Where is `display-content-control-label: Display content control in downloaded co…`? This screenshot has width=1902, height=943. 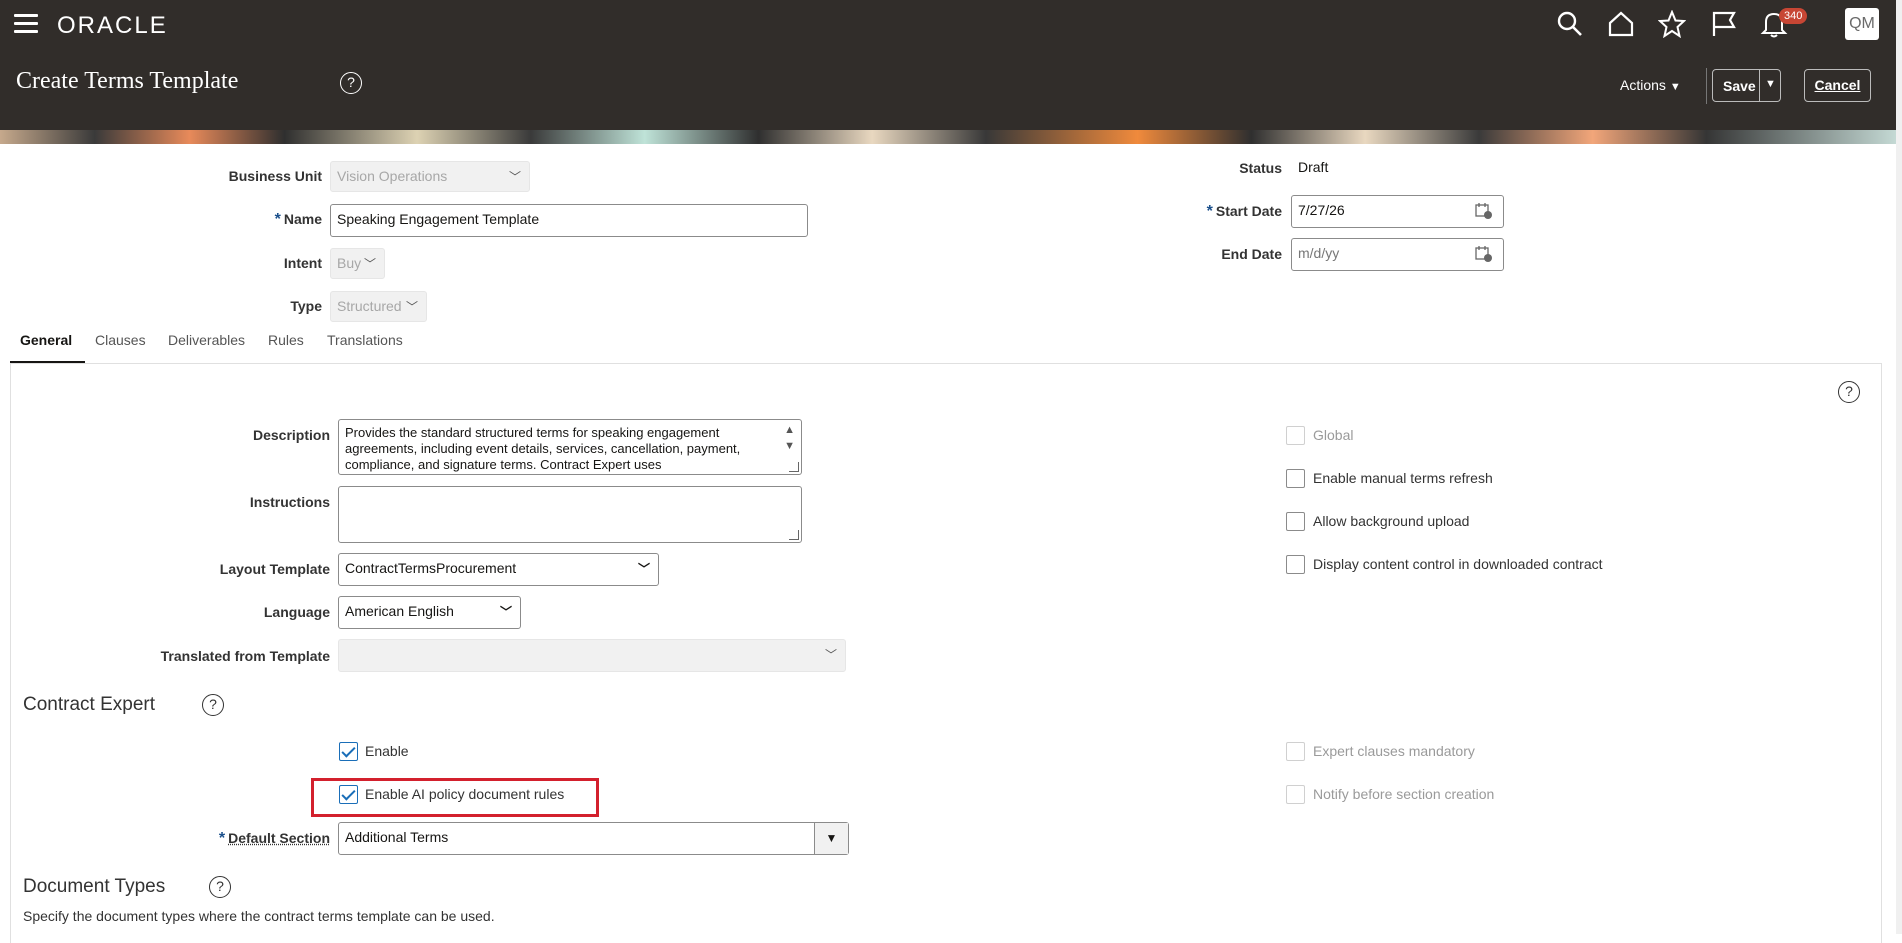 display-content-control-label: Display content control in downloaded co… is located at coordinates (1458, 564).